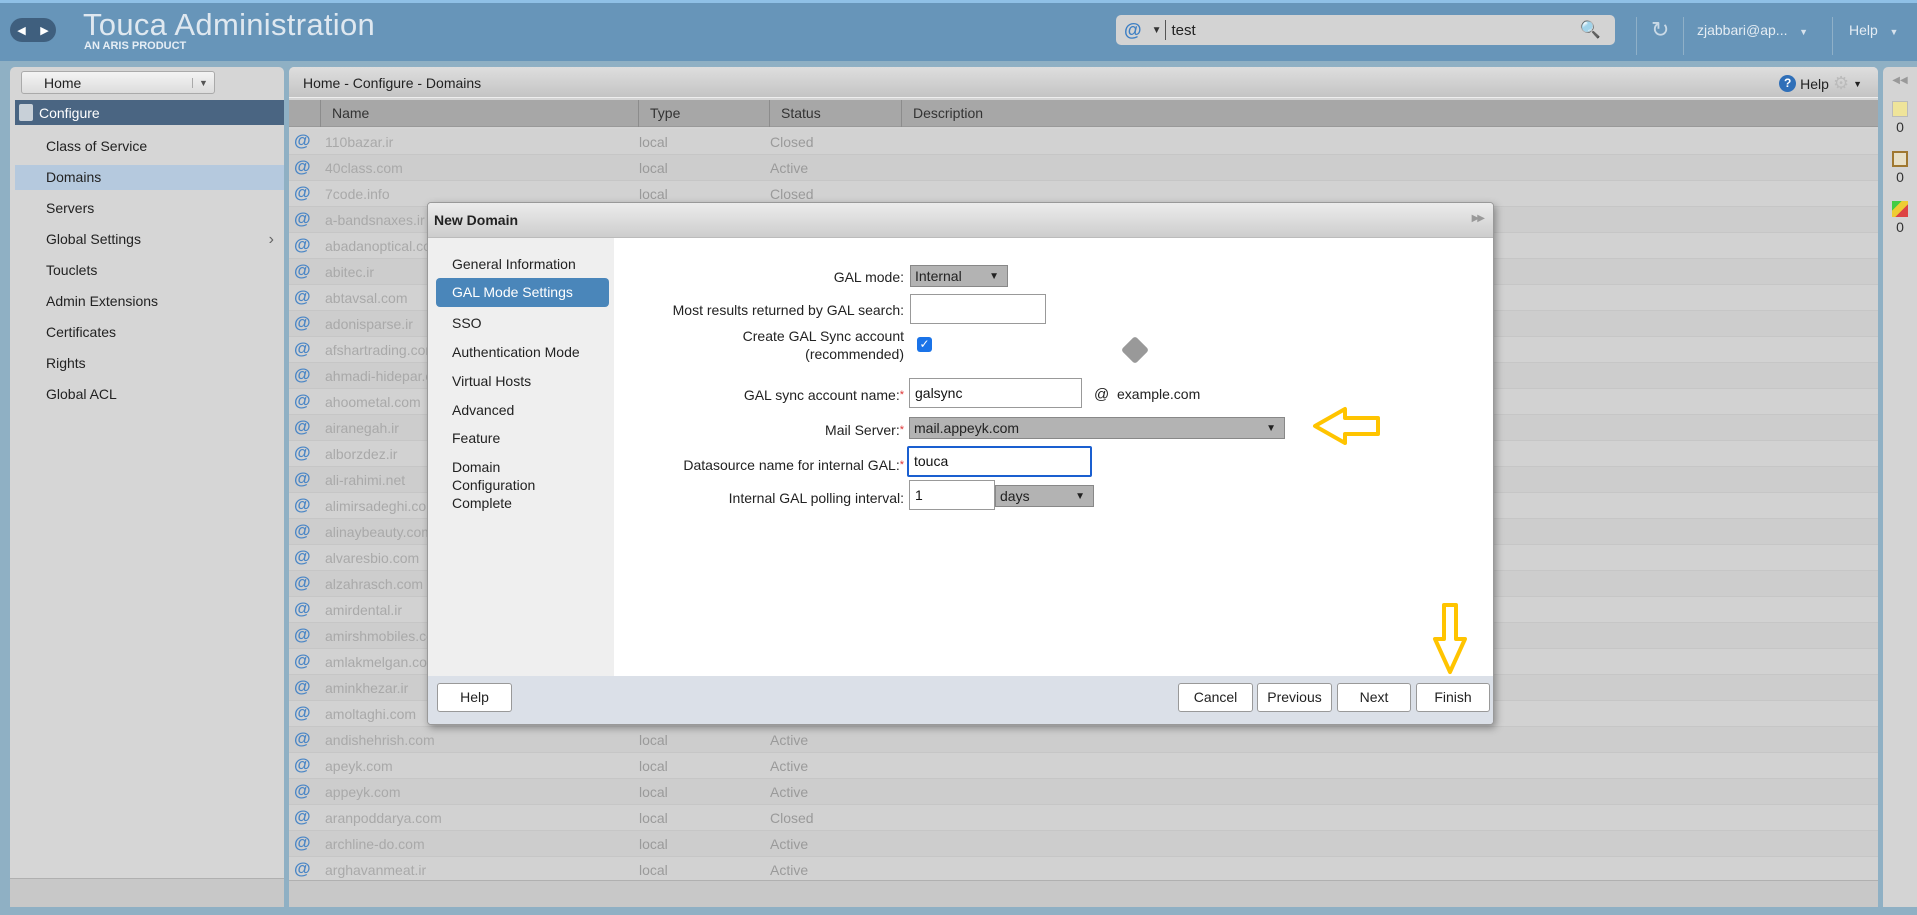  What do you see at coordinates (1374, 697) in the screenshot?
I see `next-button: Next` at bounding box center [1374, 697].